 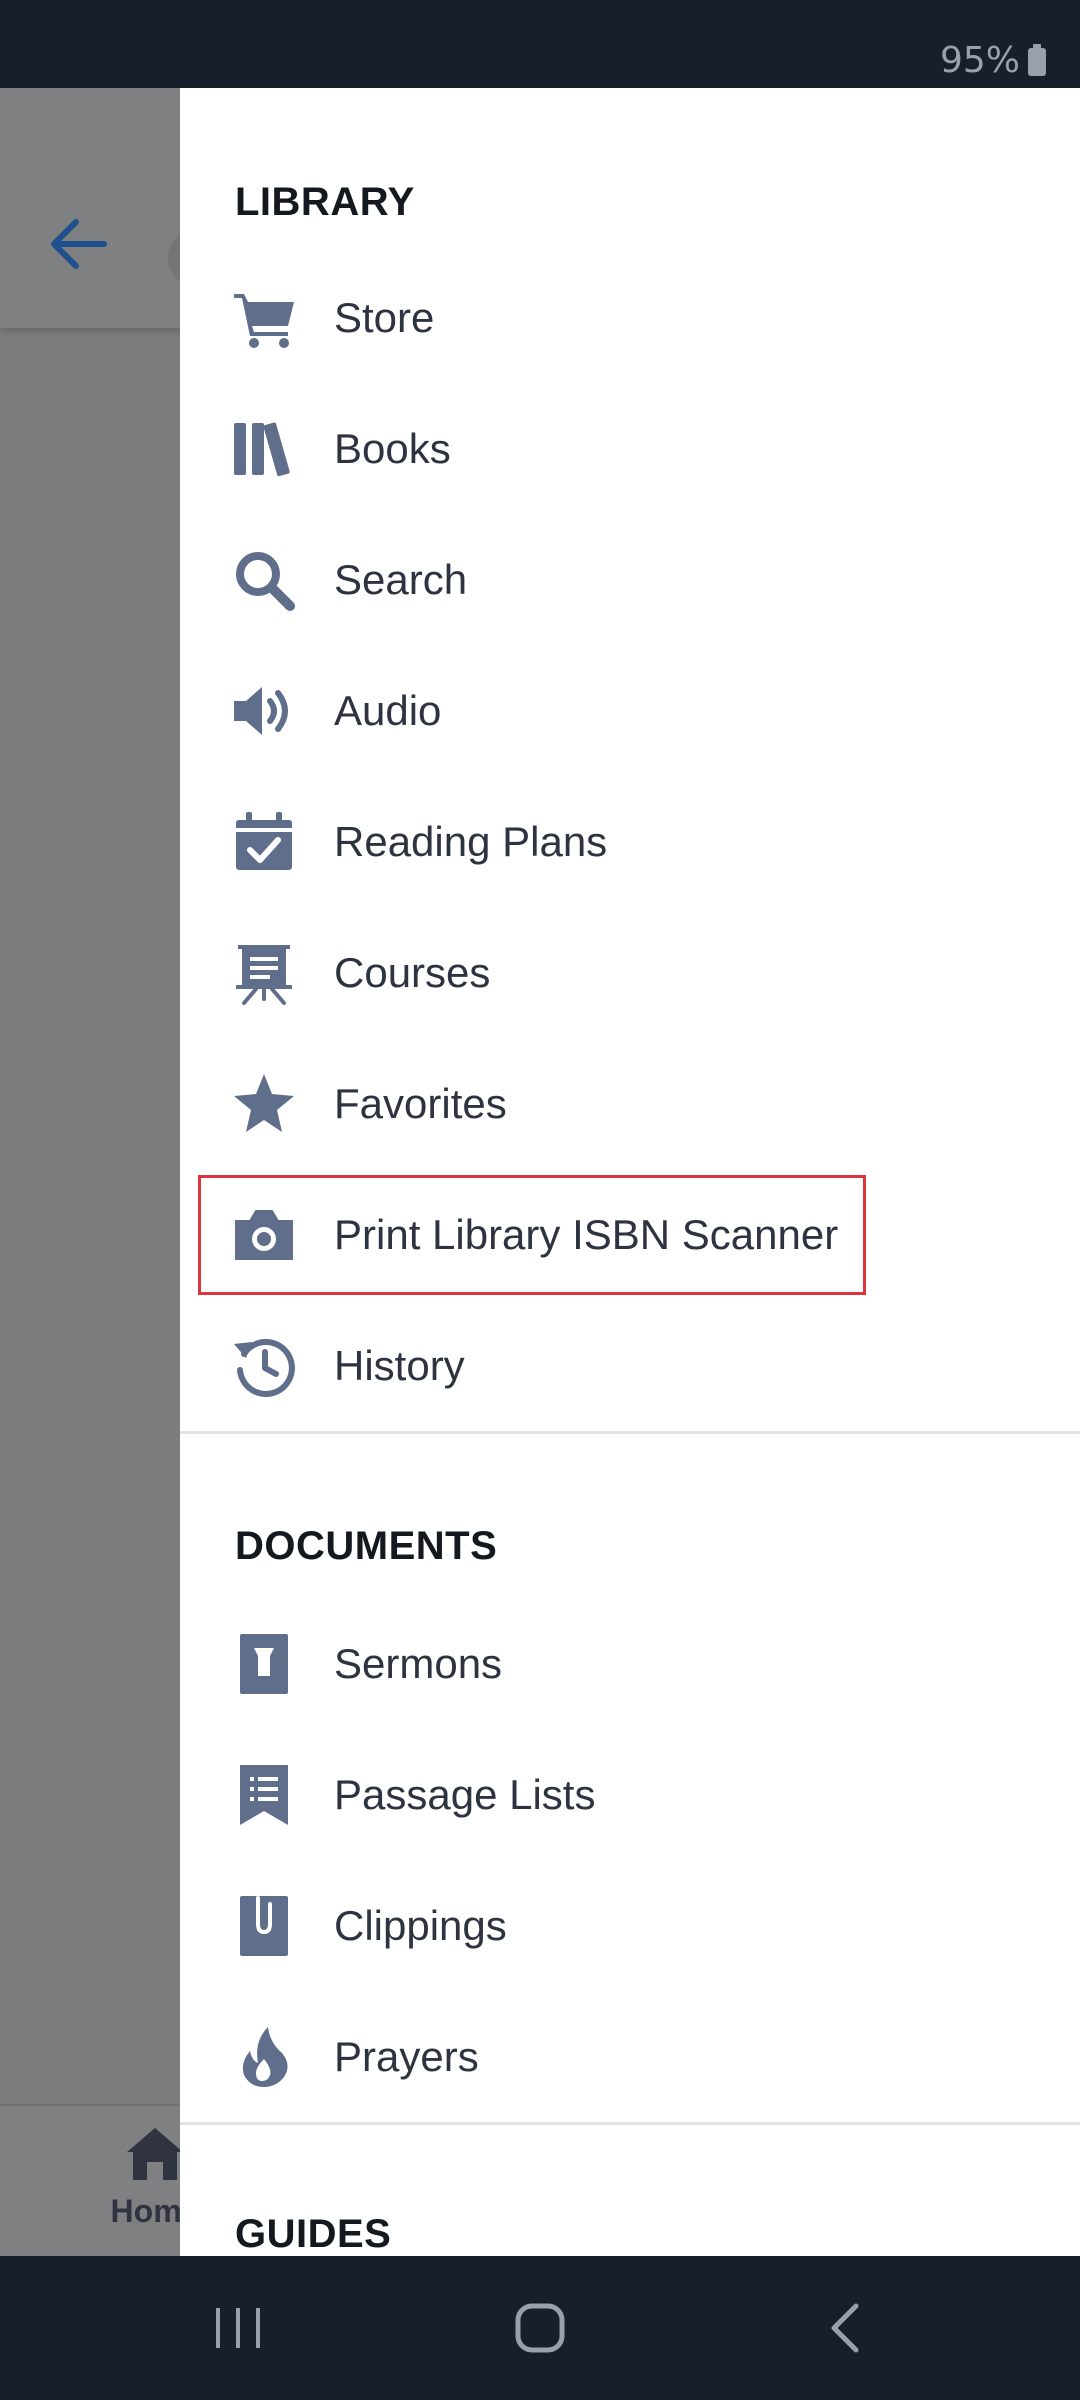 I want to click on status-bar: 95%, so click(x=540, y=44).